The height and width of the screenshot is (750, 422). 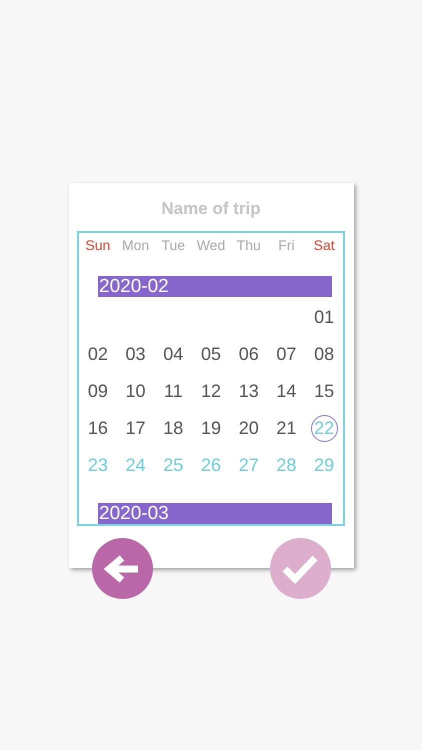 What do you see at coordinates (135, 245) in the screenshot?
I see `weekday-label: Mon` at bounding box center [135, 245].